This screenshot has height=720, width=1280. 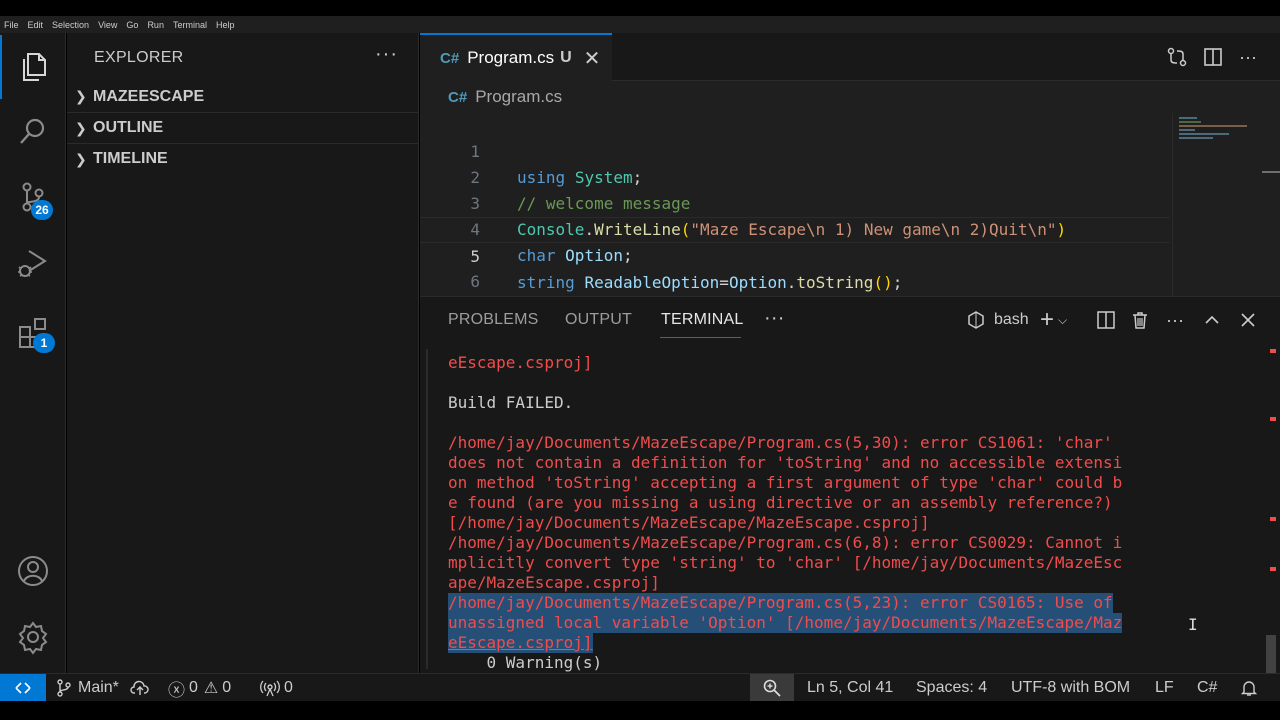 I want to click on compare-changes-icon, so click(x=1177, y=57).